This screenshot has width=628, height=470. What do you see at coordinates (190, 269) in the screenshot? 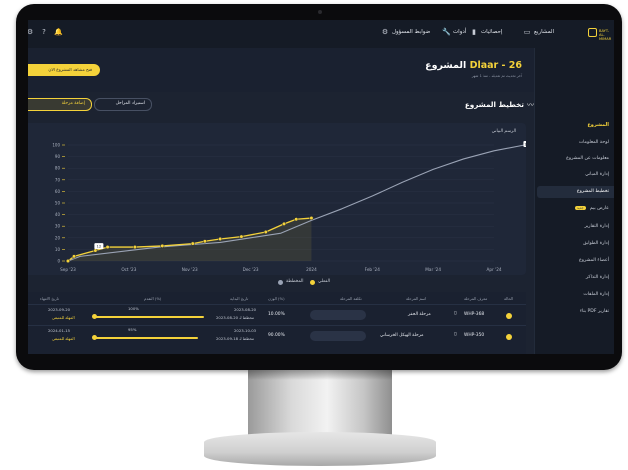
I see `x-tick-label: Nov '23` at bounding box center [190, 269].